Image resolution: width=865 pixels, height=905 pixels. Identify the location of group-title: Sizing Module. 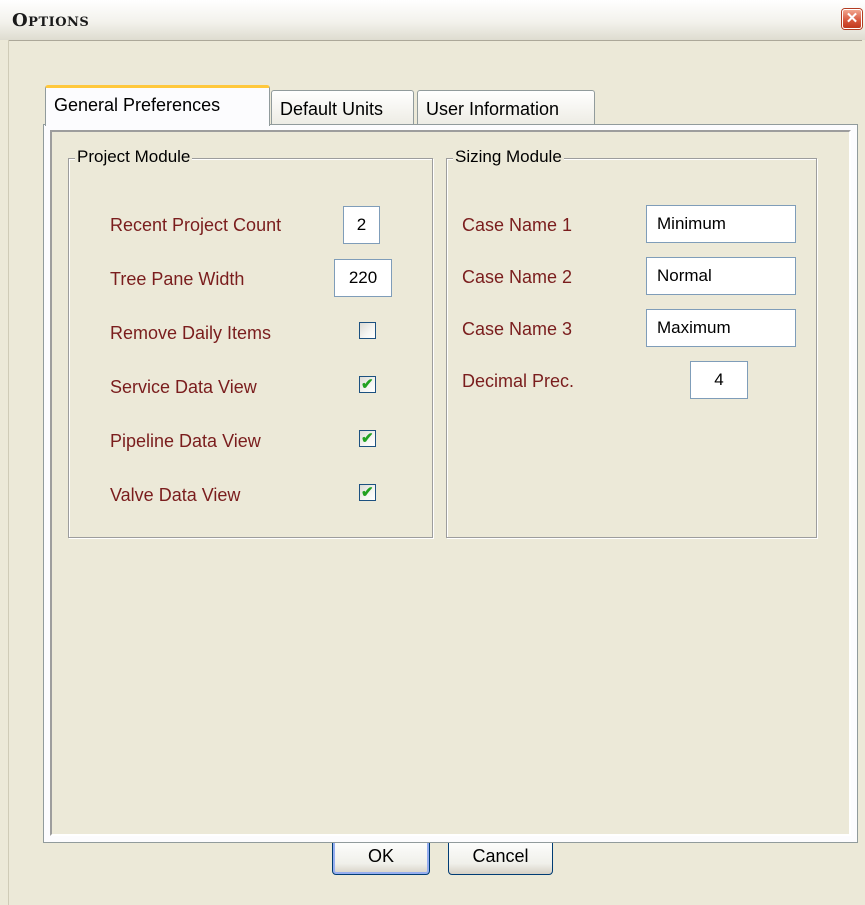
(508, 157).